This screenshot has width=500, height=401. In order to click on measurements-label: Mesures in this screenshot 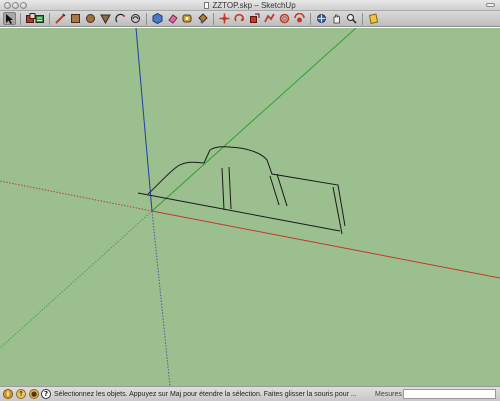, I will do `click(388, 394)`.